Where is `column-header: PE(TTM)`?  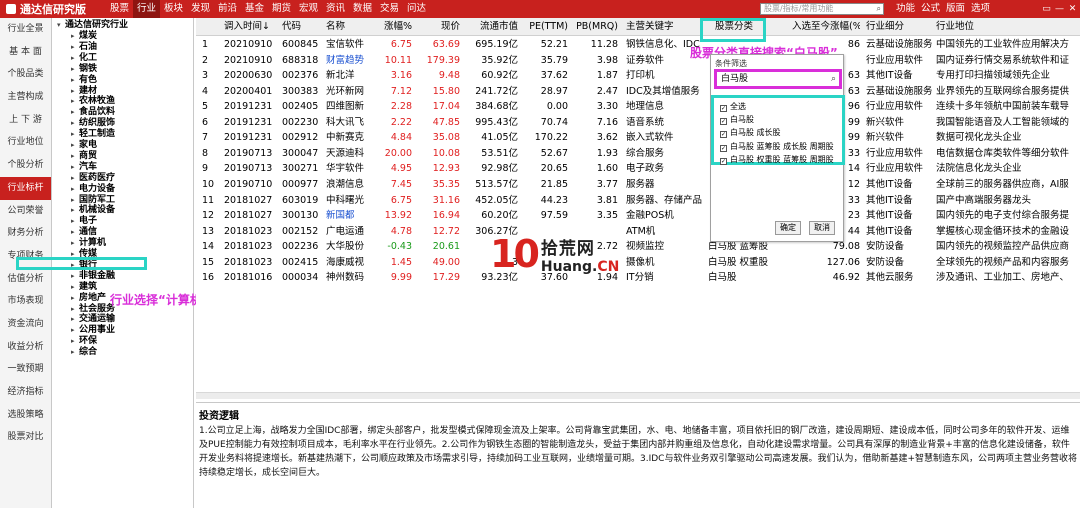
column-header: PE(TTM) is located at coordinates (545, 27).